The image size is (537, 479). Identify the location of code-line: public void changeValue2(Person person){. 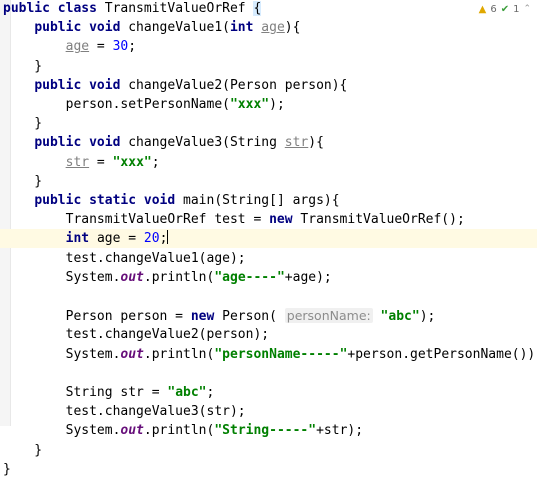
(268, 85).